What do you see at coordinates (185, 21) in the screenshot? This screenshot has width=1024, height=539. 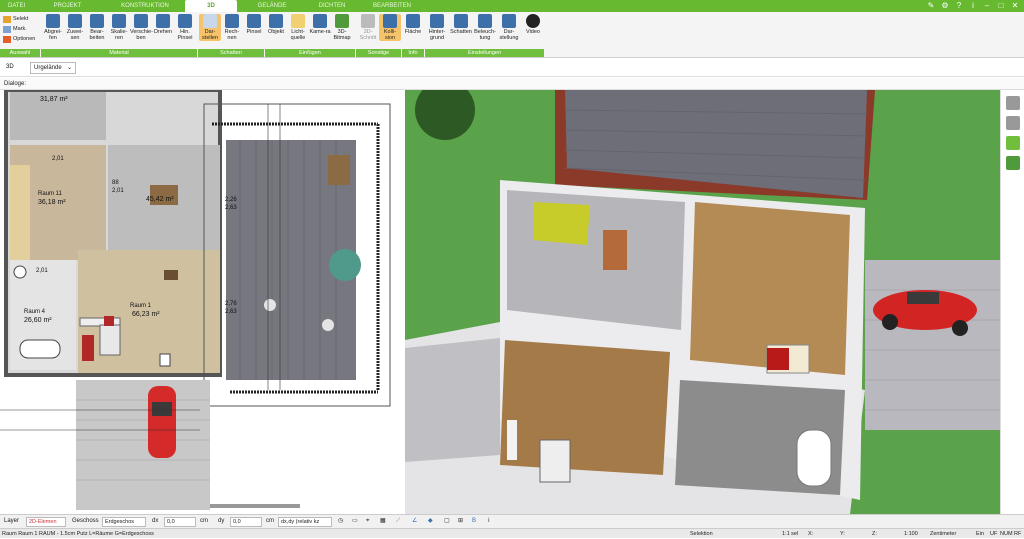 I see `brush-icon` at bounding box center [185, 21].